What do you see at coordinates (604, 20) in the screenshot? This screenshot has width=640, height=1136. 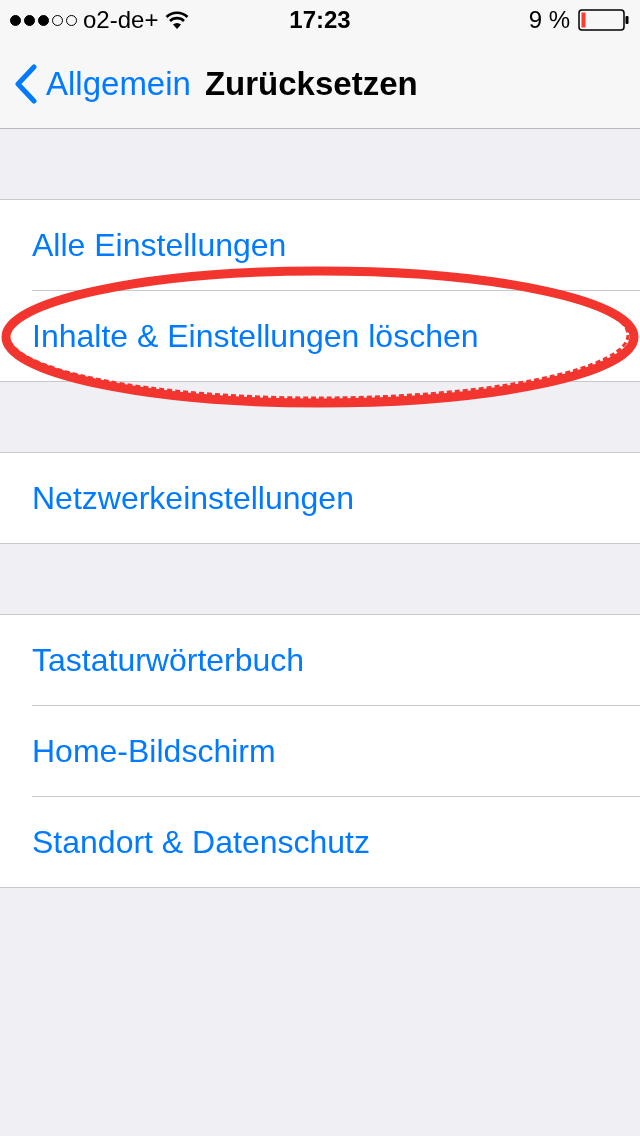 I see `battery-icon` at bounding box center [604, 20].